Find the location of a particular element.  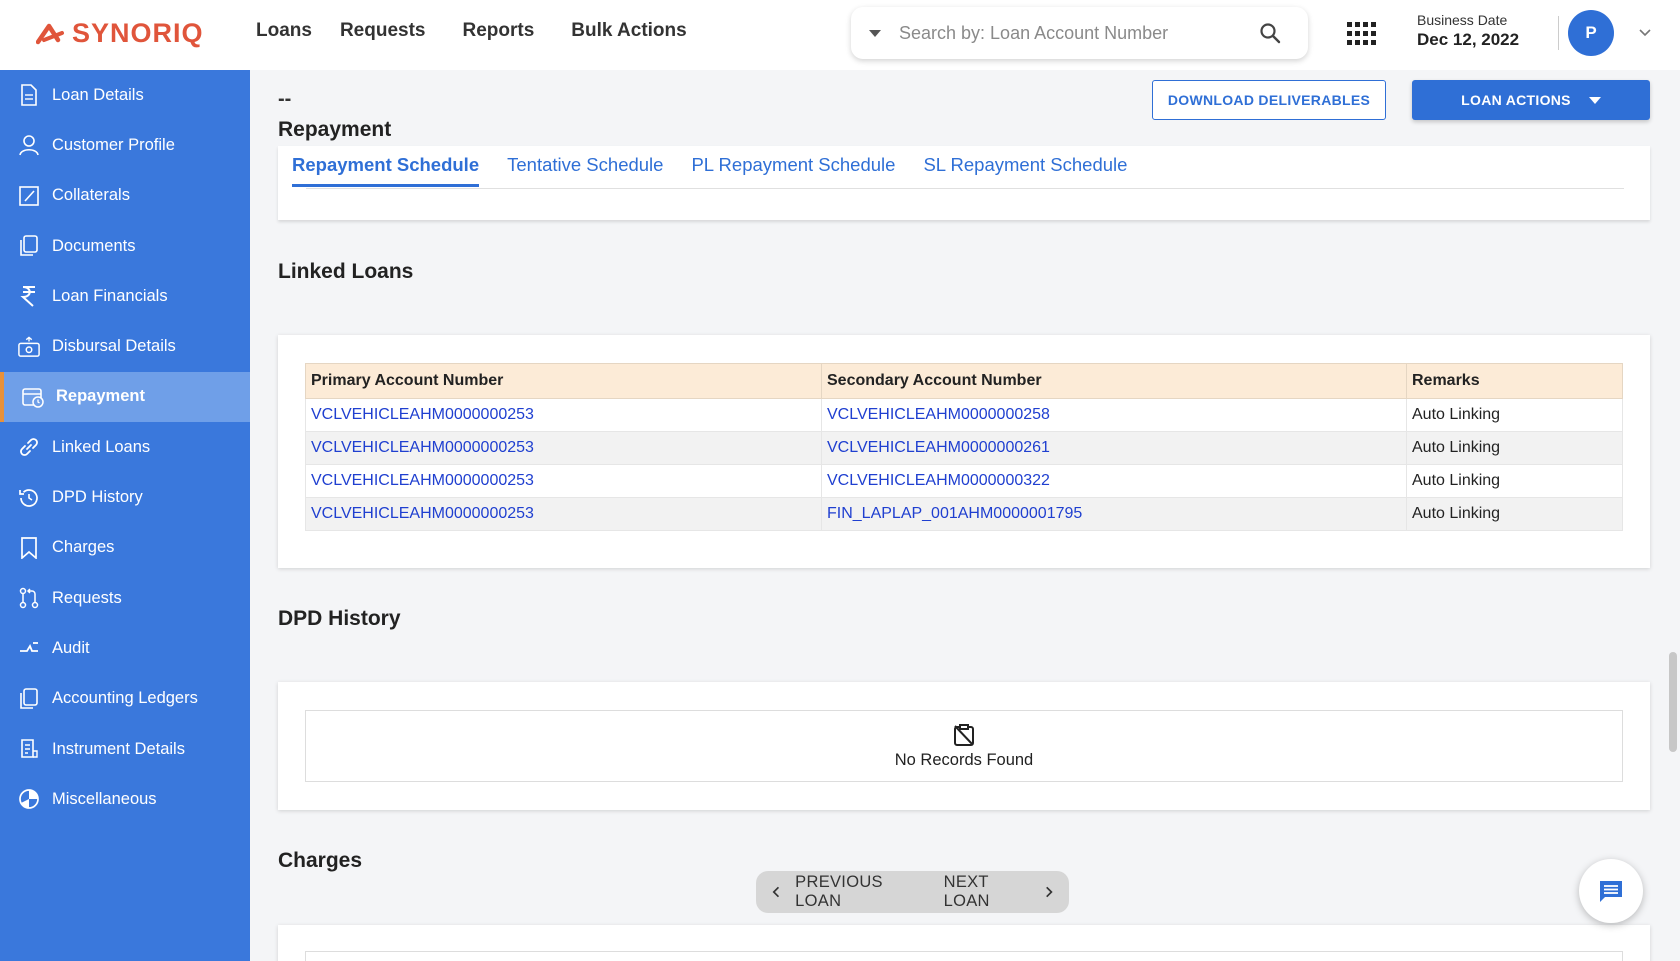

empty-state: No Records Found is located at coordinates (964, 746).